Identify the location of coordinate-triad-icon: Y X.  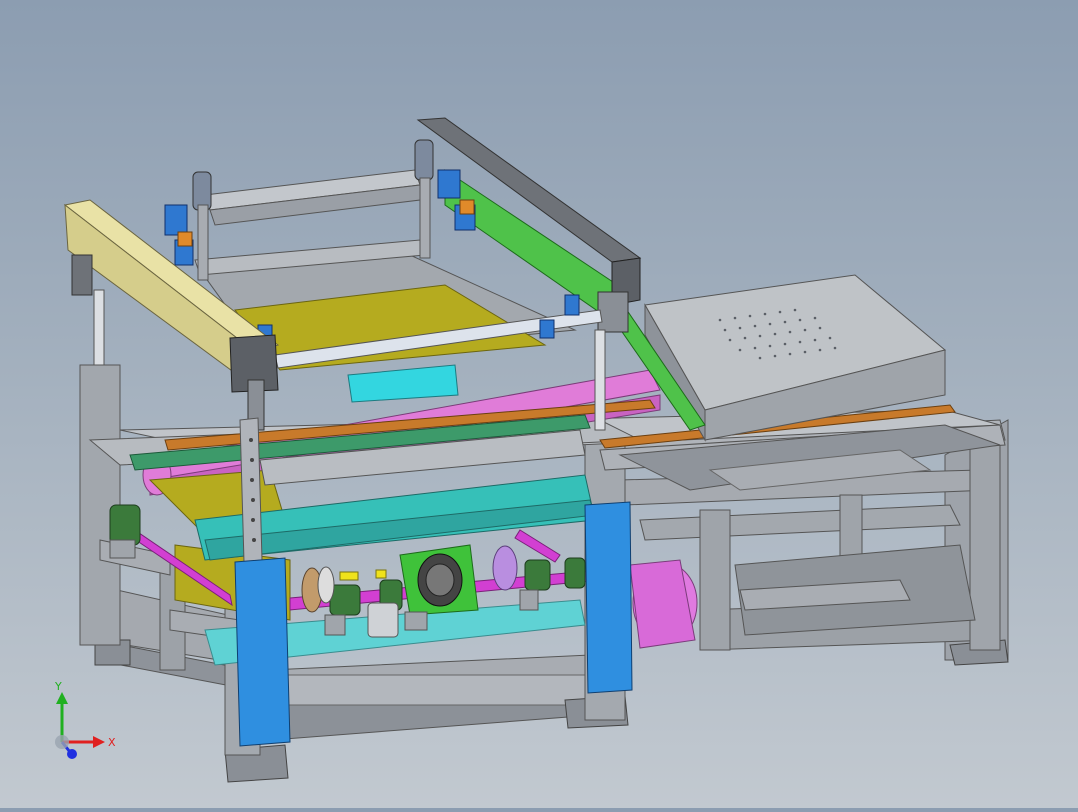
(85, 730).